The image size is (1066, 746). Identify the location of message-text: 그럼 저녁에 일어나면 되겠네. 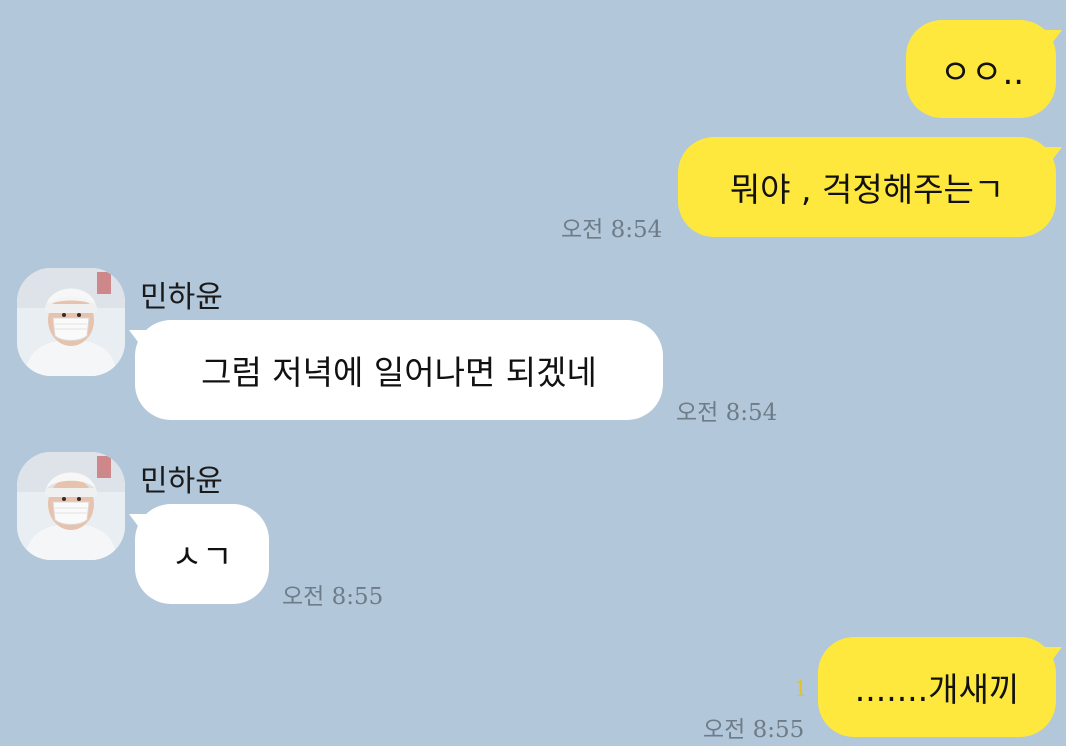
(399, 372).